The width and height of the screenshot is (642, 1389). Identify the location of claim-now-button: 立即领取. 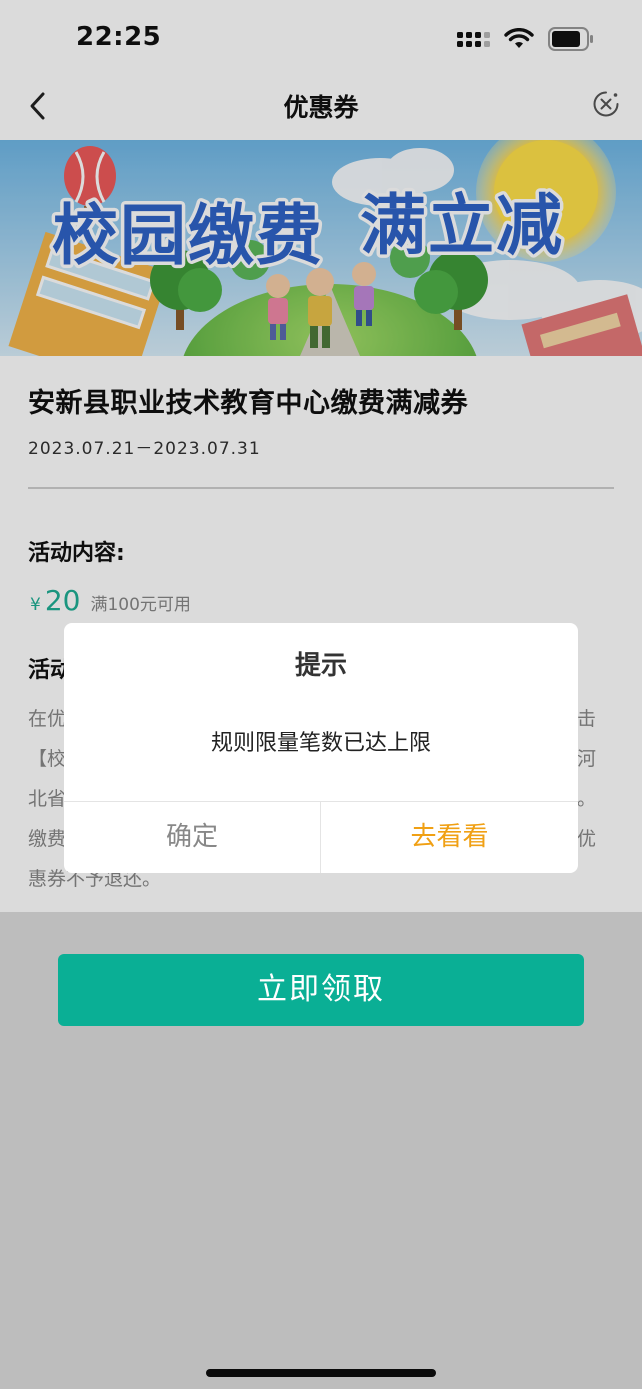
(321, 990).